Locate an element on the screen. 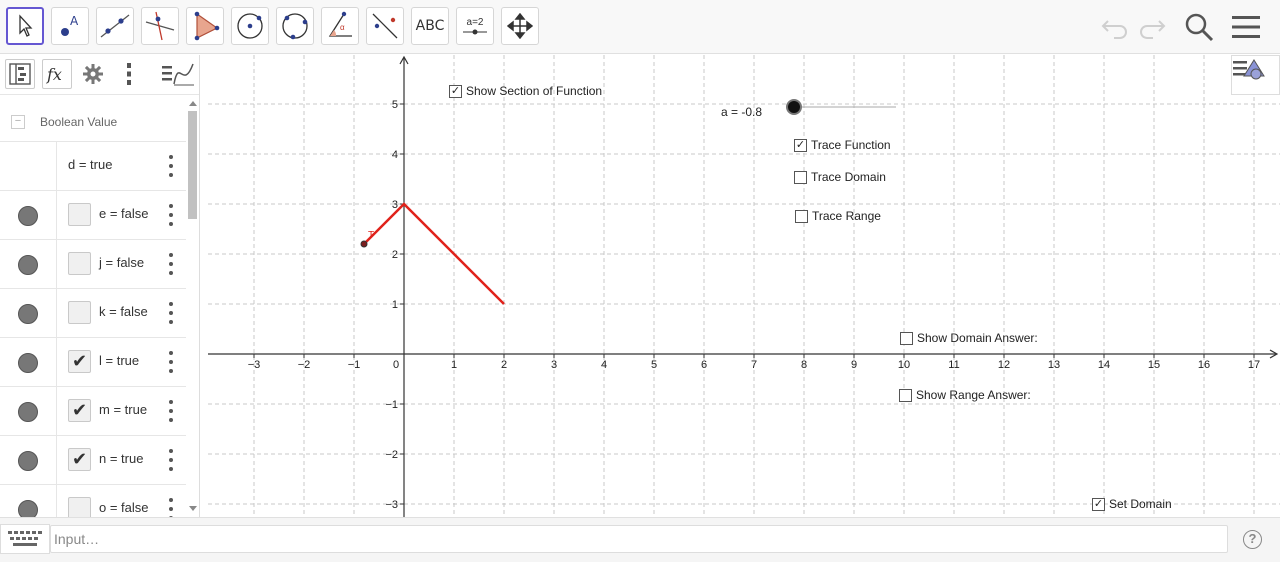  perpendicular-line-tool-button is located at coordinates (160, 26).